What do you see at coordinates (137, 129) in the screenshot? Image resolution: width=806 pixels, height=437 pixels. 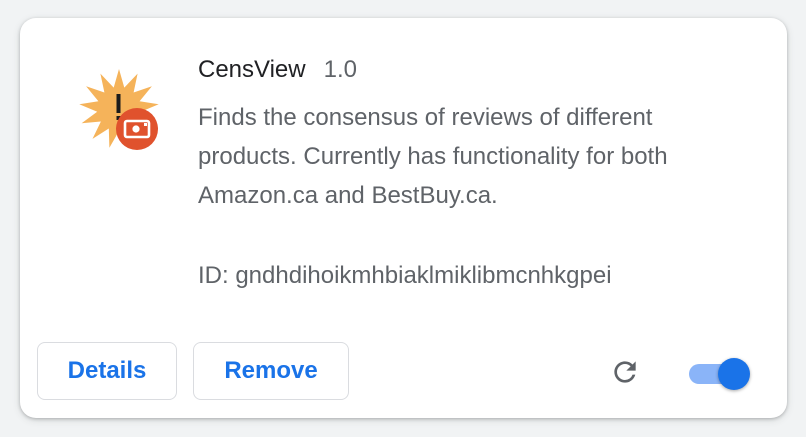 I see `camera-badge-icon` at bounding box center [137, 129].